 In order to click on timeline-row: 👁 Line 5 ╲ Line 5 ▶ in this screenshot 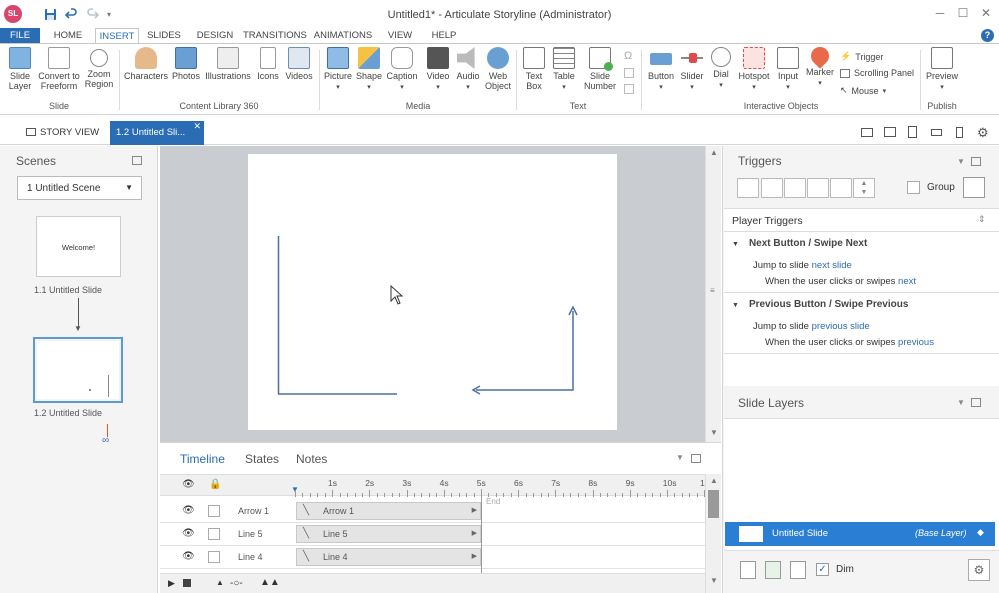, I will do `click(432, 534)`.